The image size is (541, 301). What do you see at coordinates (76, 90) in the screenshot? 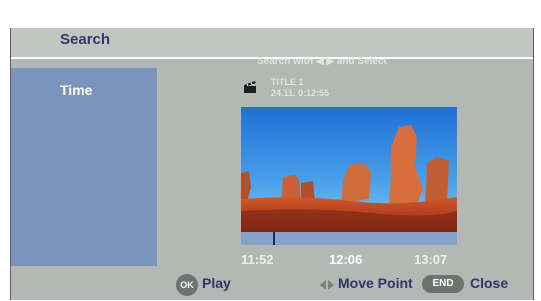
I see `menu-item-time: Time` at bounding box center [76, 90].